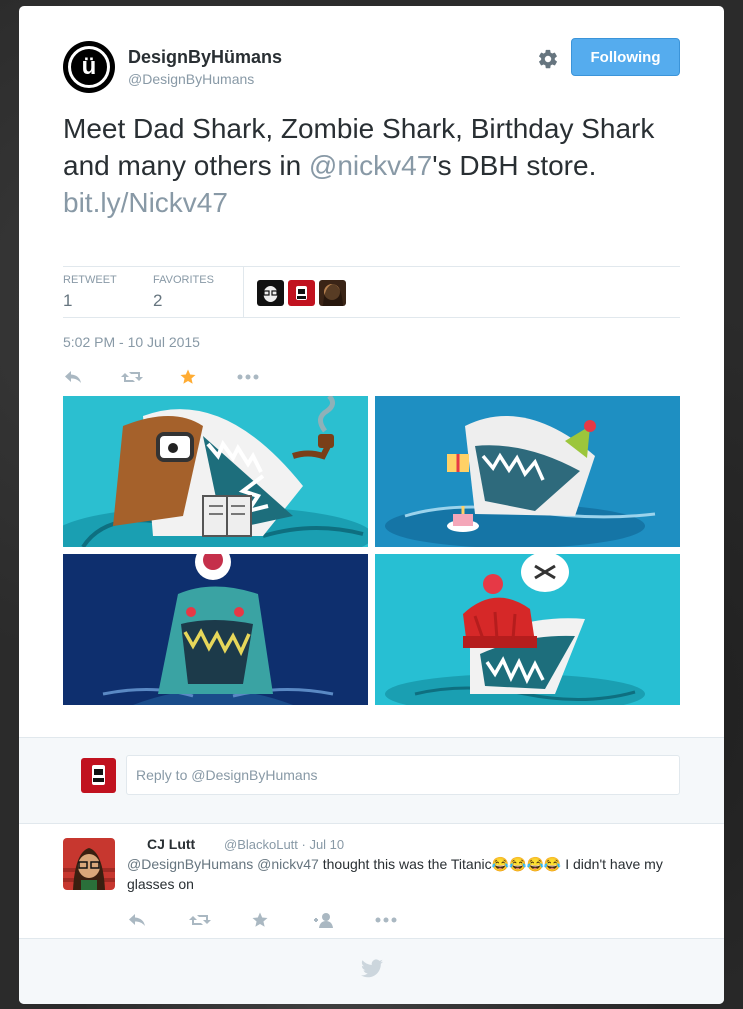  Describe the element at coordinates (370, 165) in the screenshot. I see `tweet-mention: @nickv47` at that location.